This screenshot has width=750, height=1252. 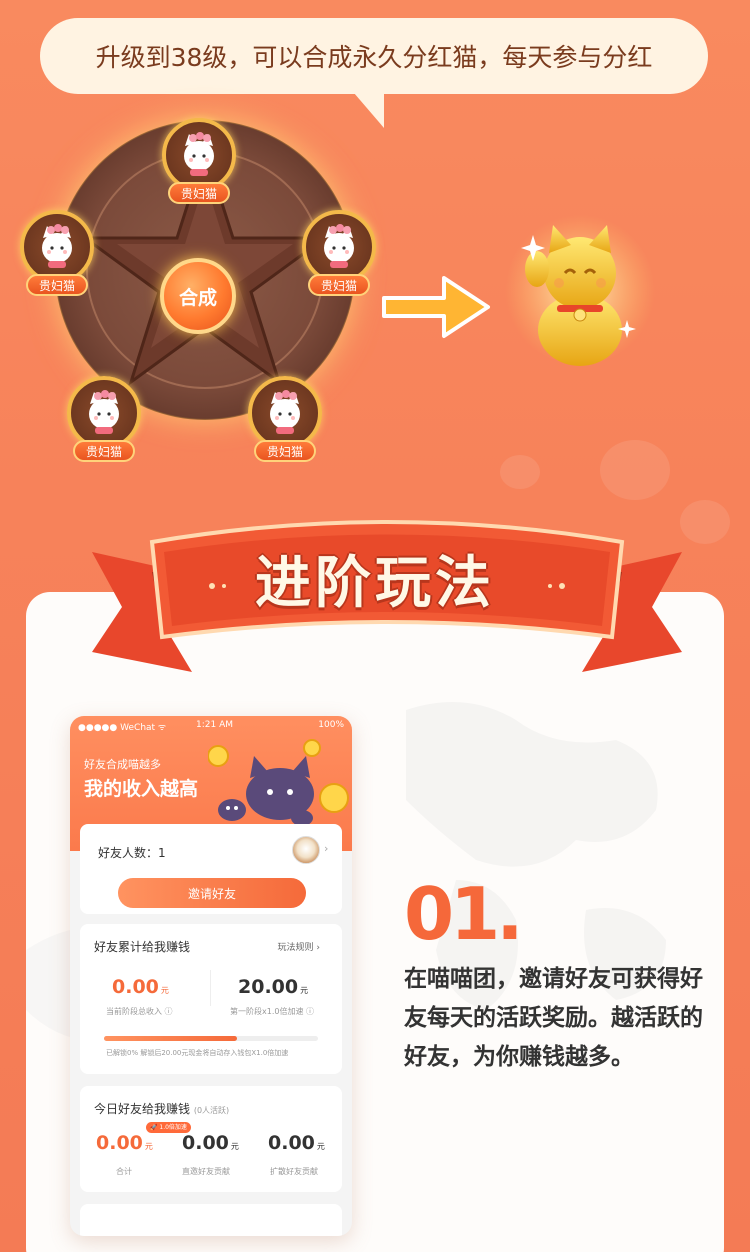 What do you see at coordinates (464, 914) in the screenshot?
I see `step-number: 01.` at bounding box center [464, 914].